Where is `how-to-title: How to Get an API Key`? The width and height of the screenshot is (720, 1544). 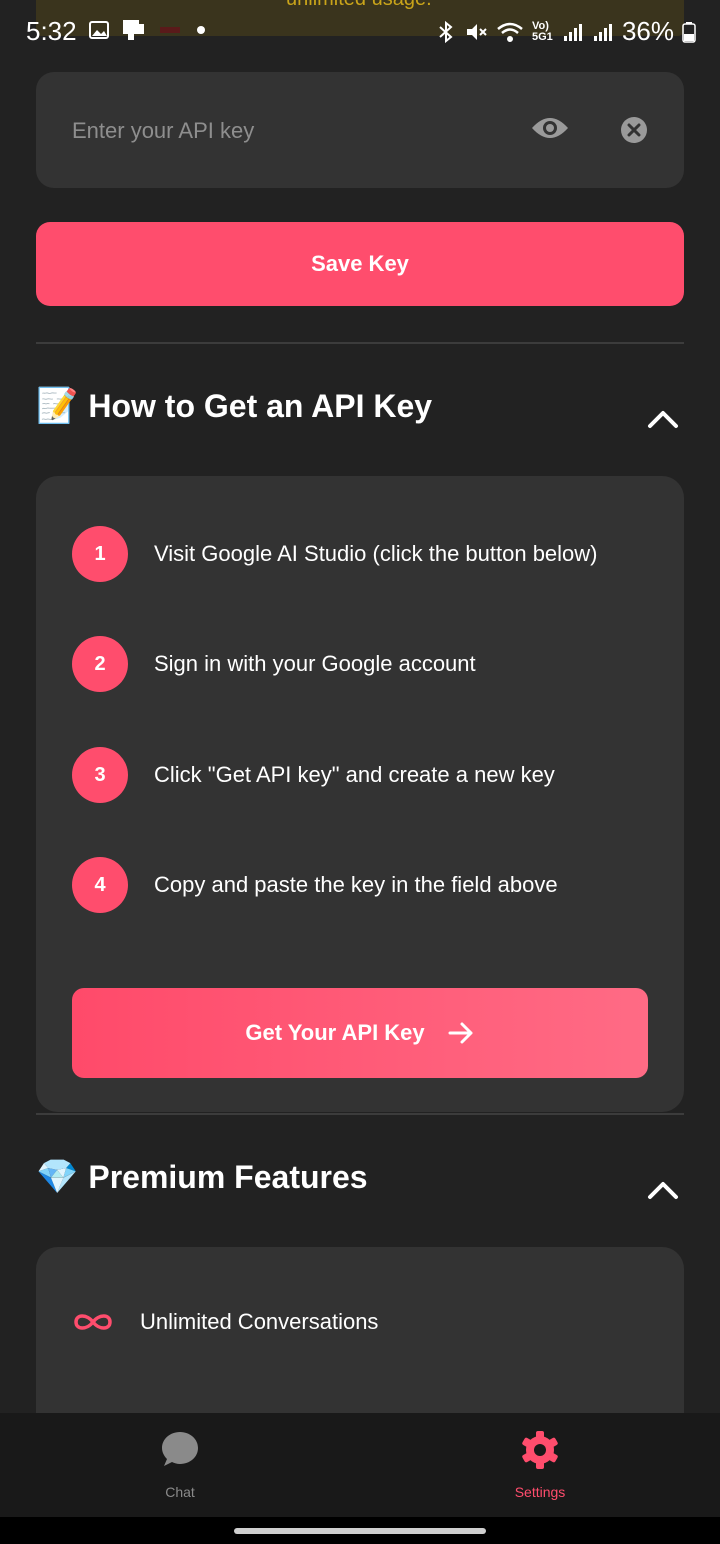 how-to-title: How to Get an API Key is located at coordinates (260, 405).